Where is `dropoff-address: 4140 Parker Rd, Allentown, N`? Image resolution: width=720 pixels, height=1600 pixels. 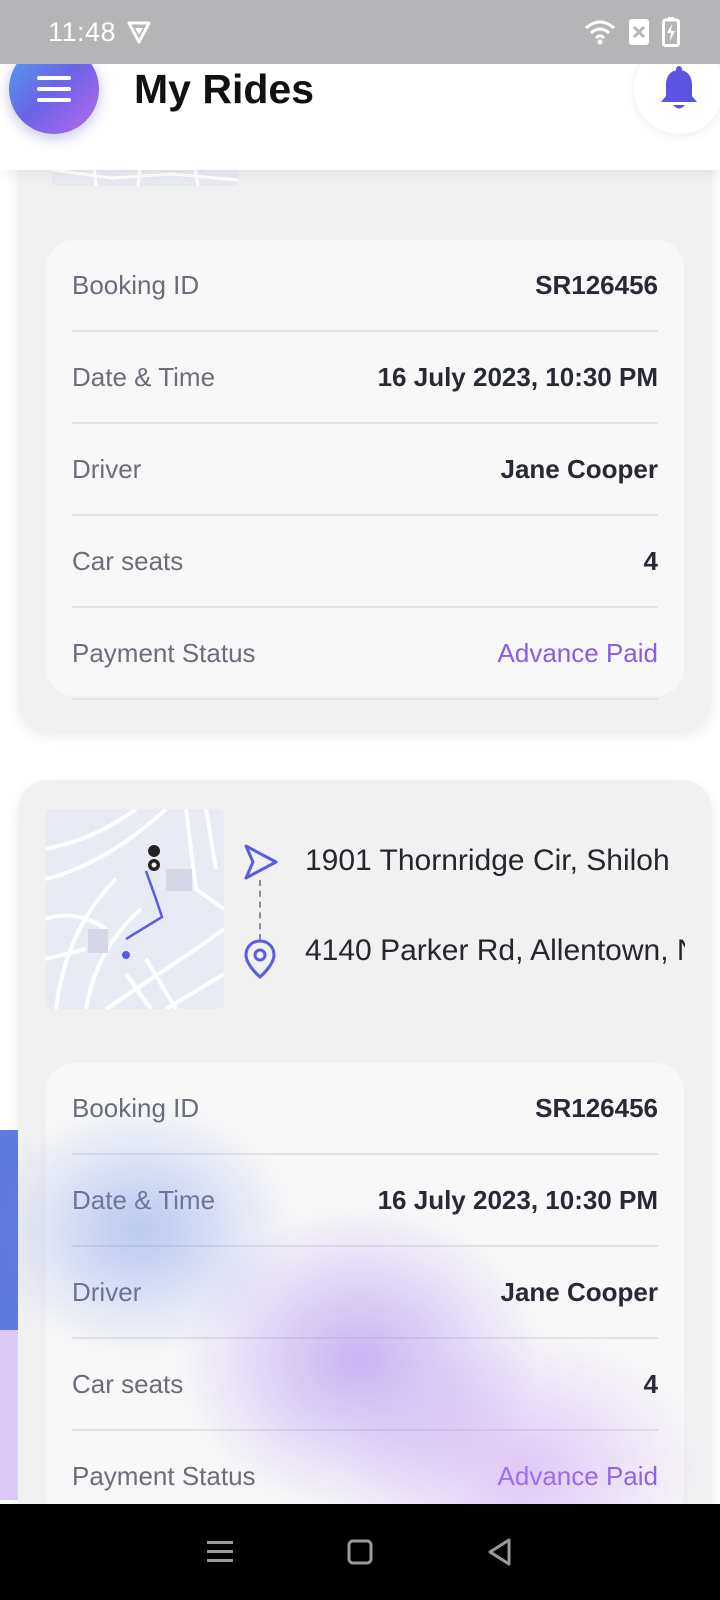
dropoff-address: 4140 Parker Rd, Allentown, N is located at coordinates (495, 950).